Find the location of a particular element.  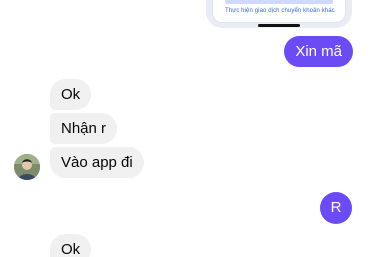

message-text: Vào app đi is located at coordinates (97, 162).